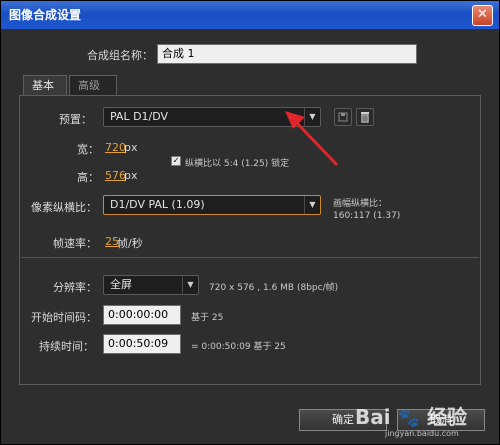 This screenshot has width=500, height=445. I want to click on height-label: 高：, so click(88, 177).